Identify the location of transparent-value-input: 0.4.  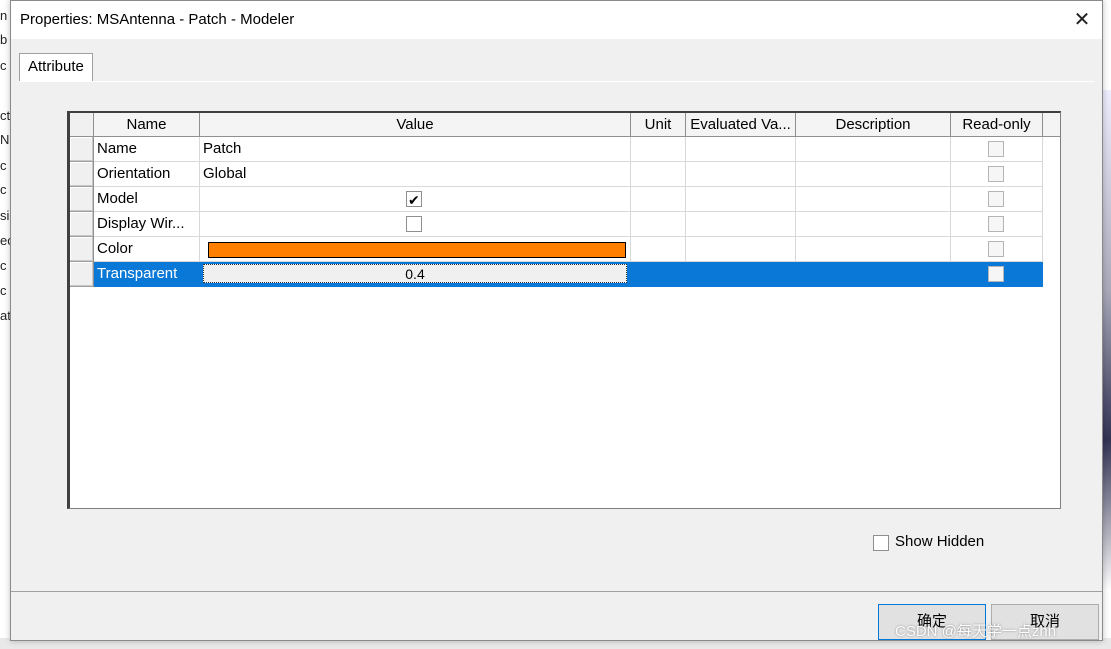
(415, 273).